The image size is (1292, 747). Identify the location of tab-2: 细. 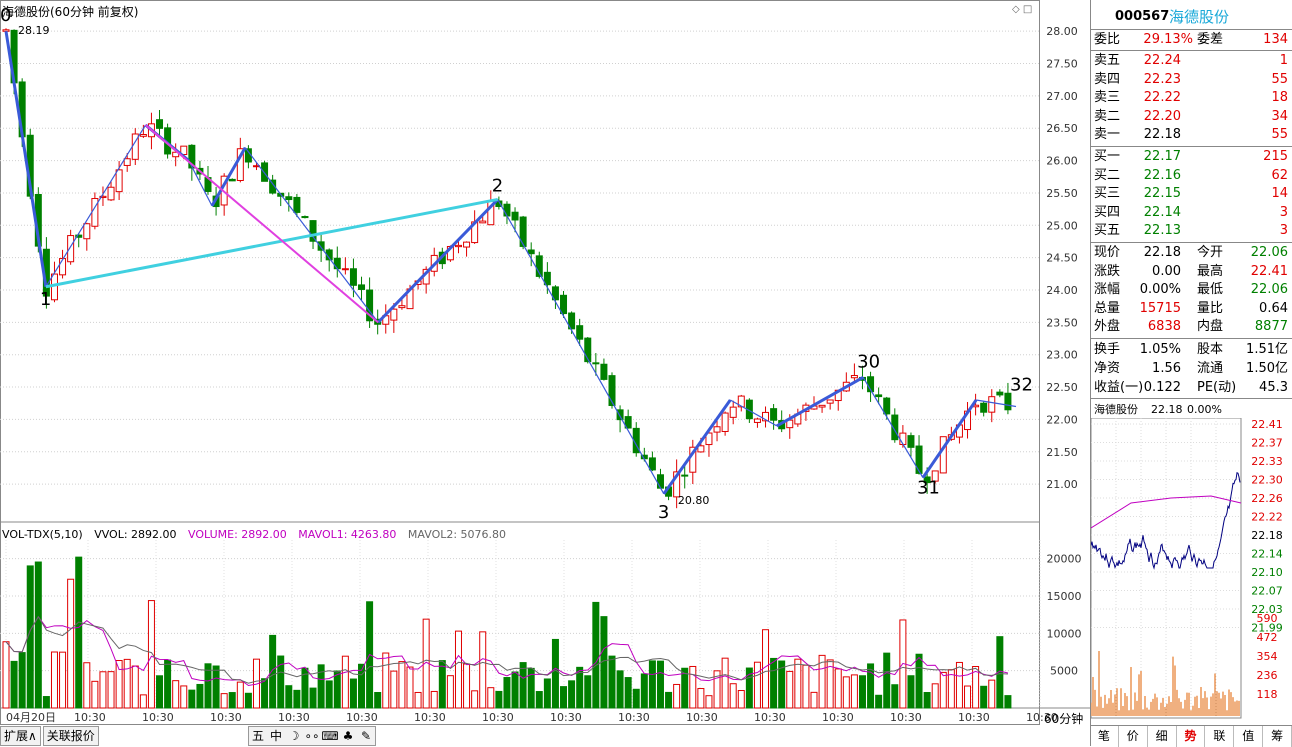
(1162, 736).